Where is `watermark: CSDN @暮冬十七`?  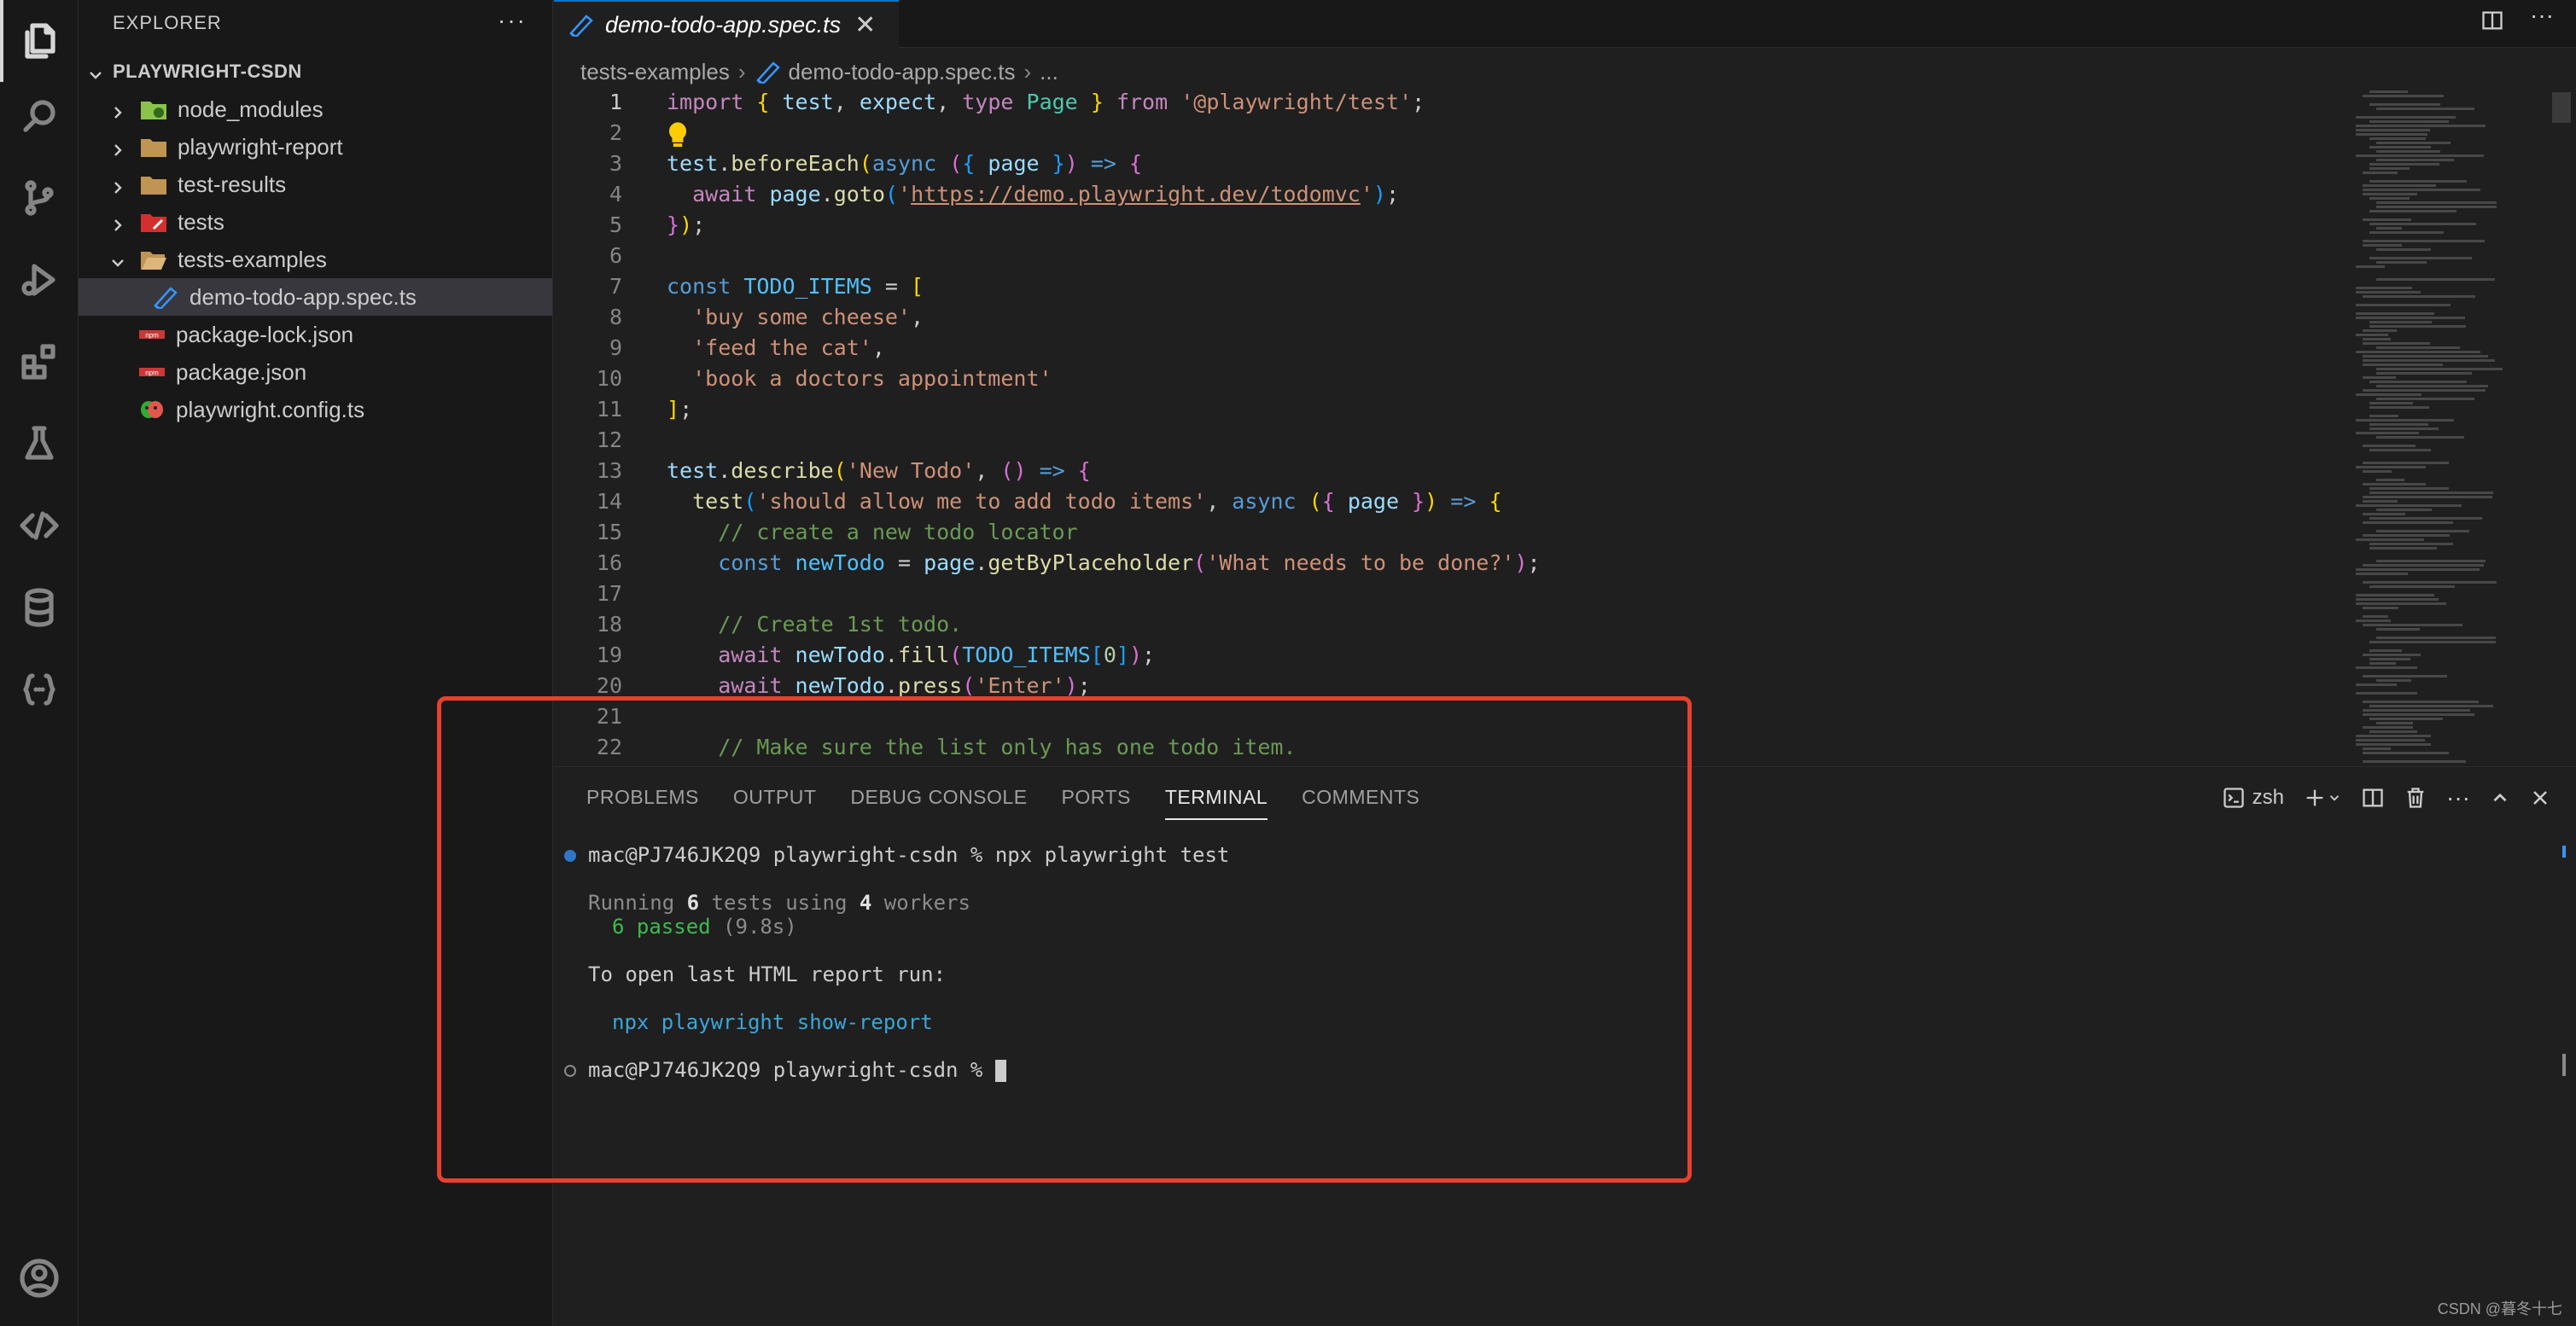
watermark: CSDN @暮冬十七 is located at coordinates (2499, 1308).